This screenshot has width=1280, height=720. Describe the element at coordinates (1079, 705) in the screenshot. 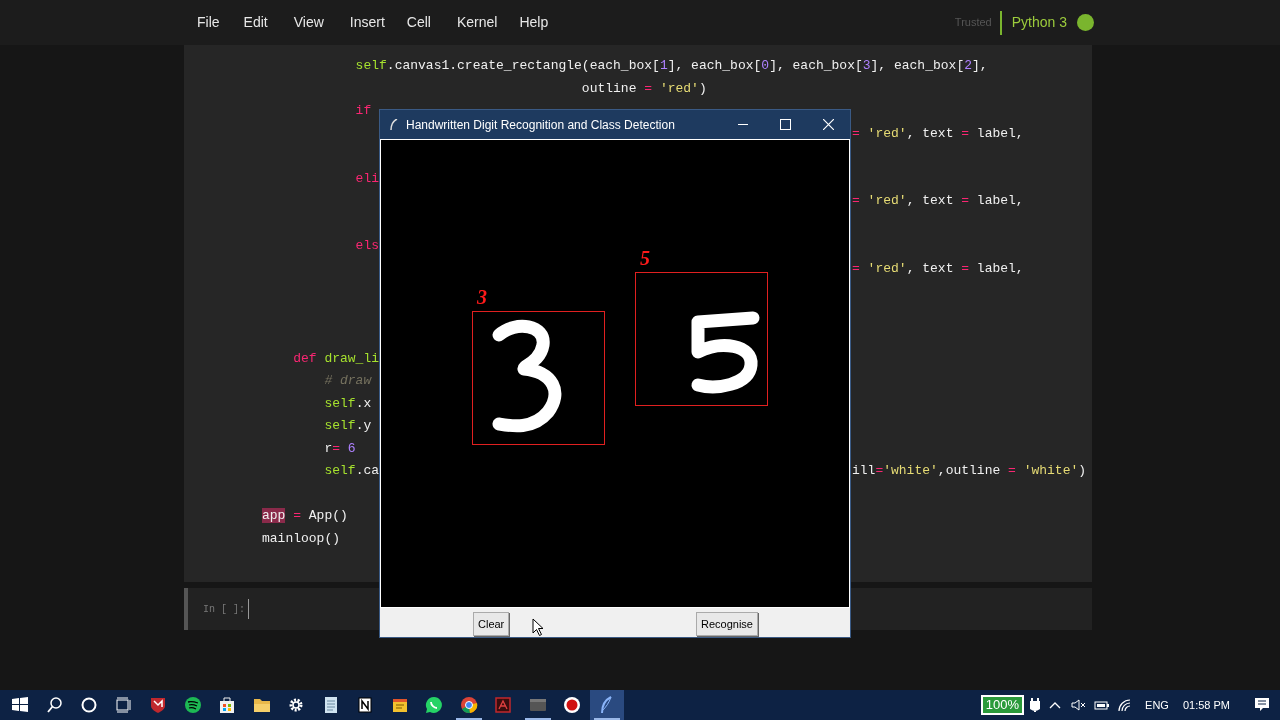

I see `speaker-muted-icon` at that location.